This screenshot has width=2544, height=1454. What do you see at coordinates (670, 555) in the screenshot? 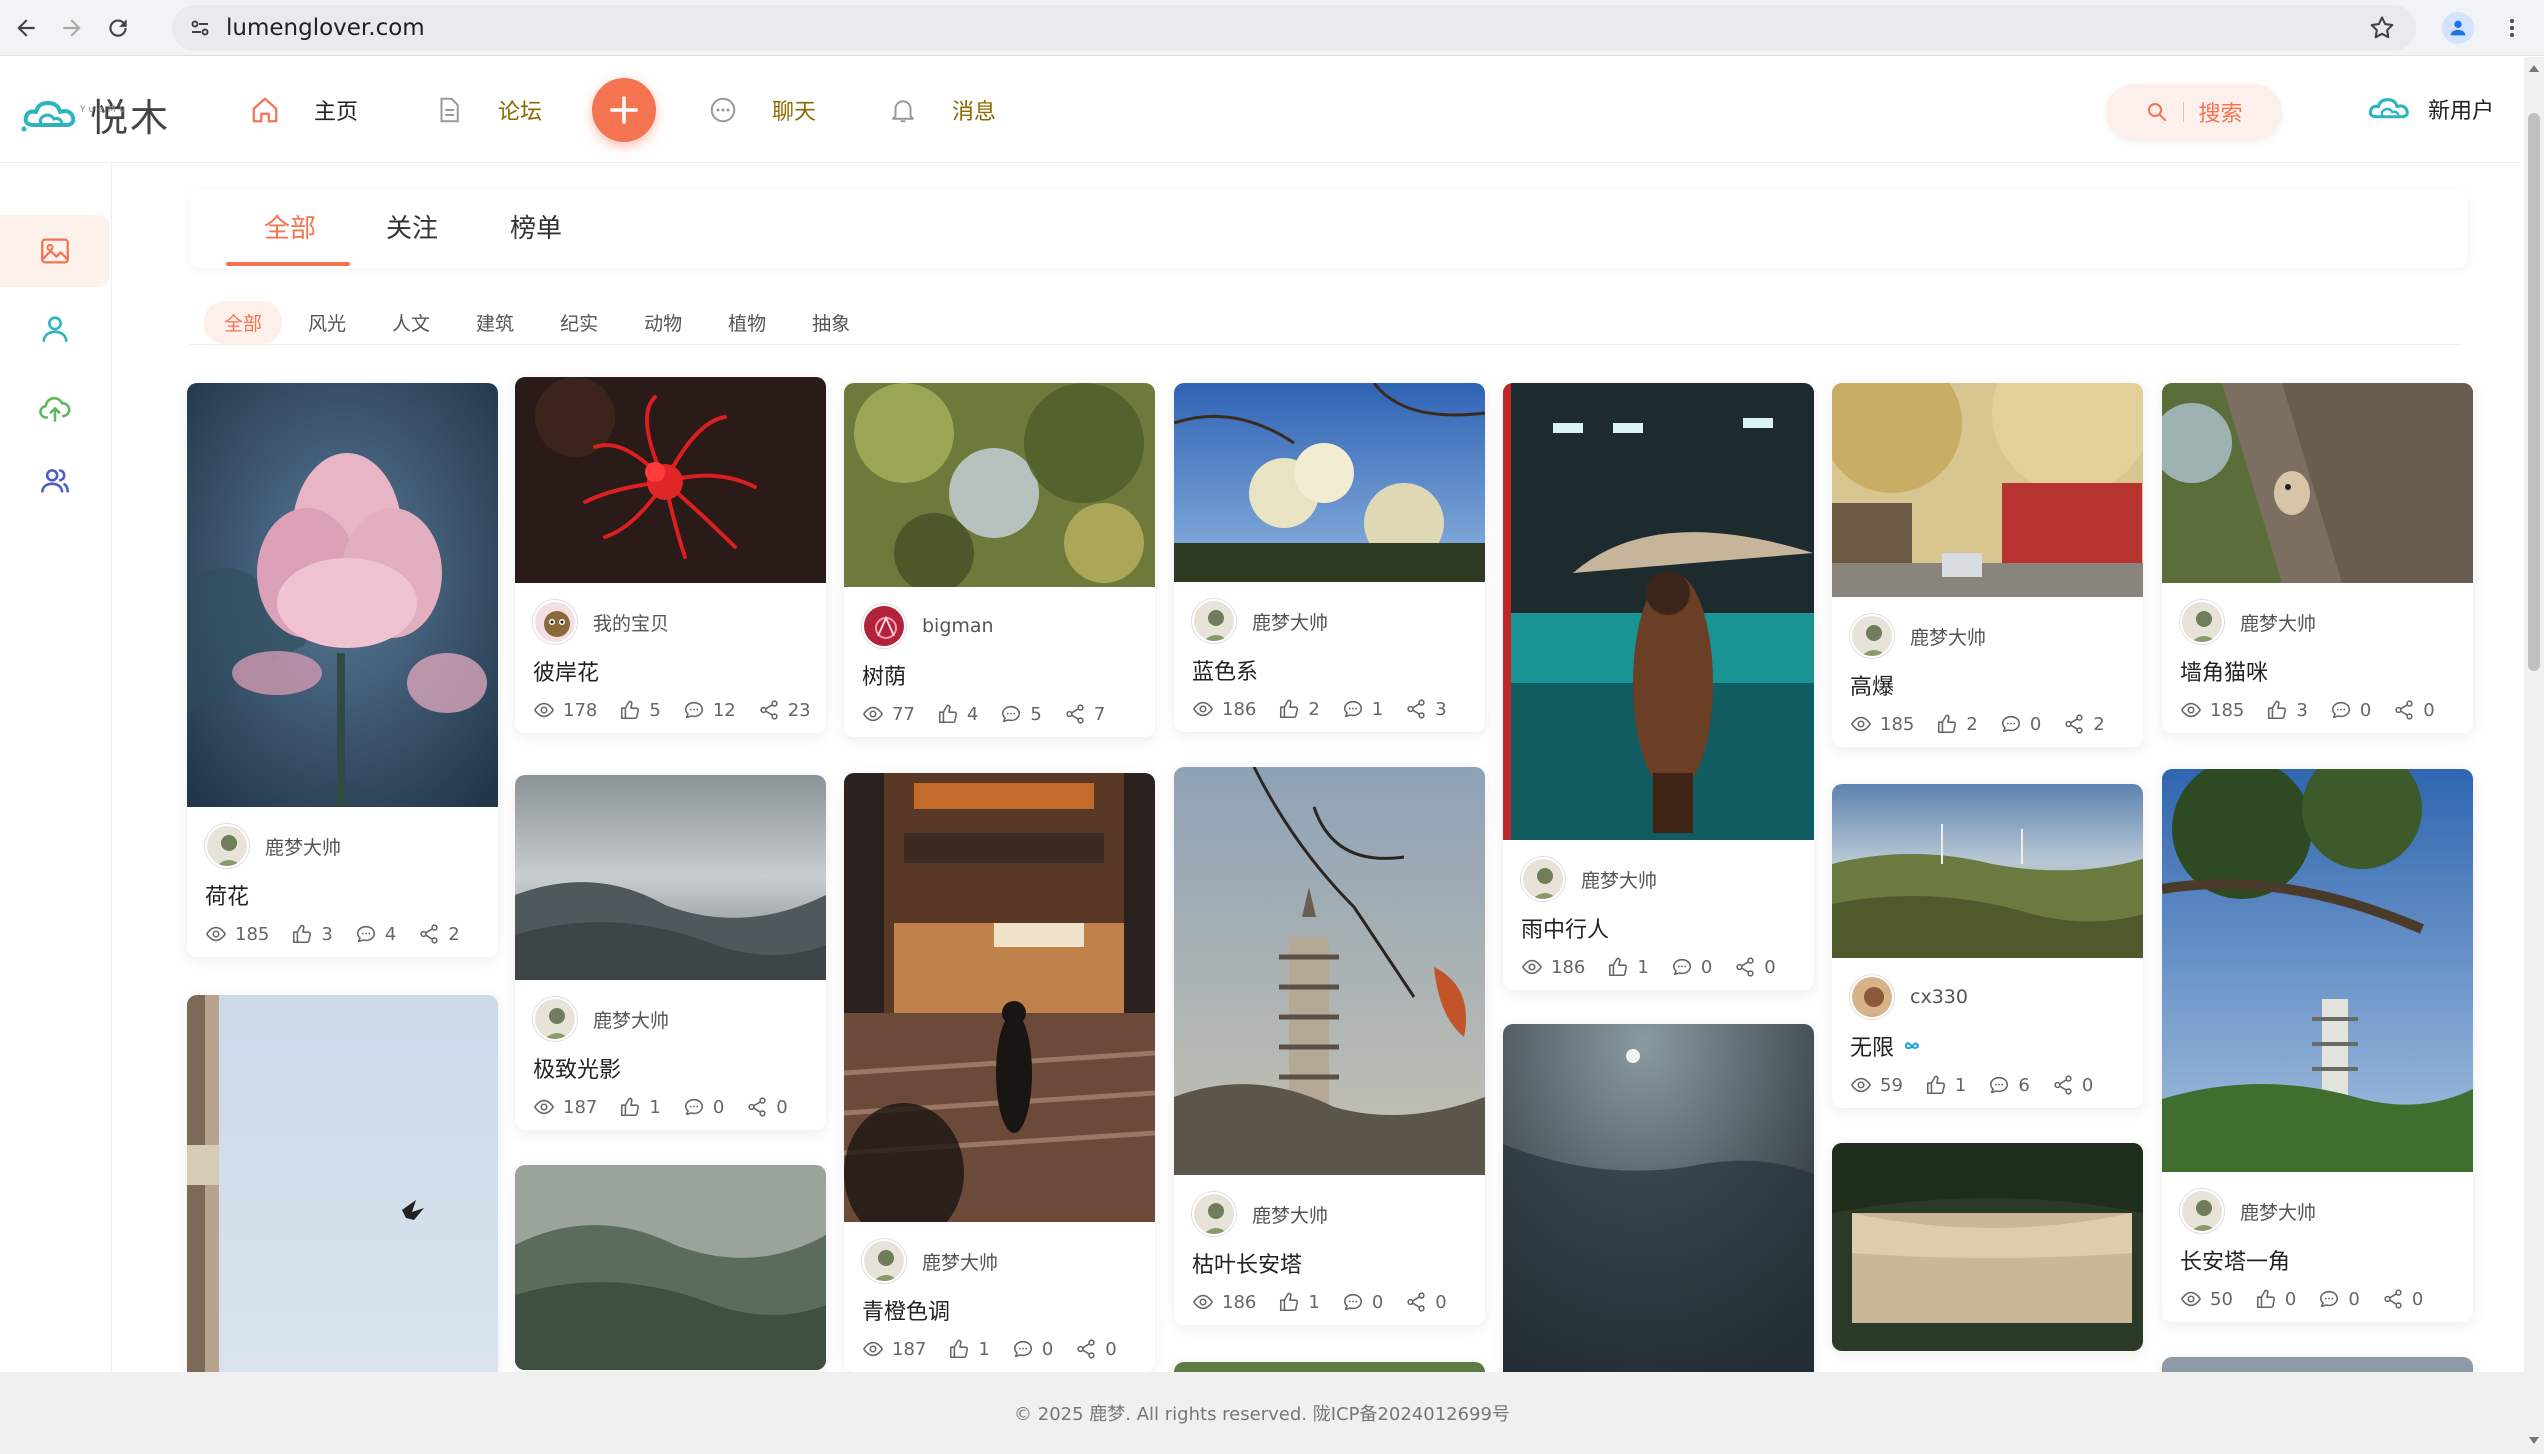
I see `photo-card: 我的宝贝 彼岸花 178 5 12 23` at bounding box center [670, 555].